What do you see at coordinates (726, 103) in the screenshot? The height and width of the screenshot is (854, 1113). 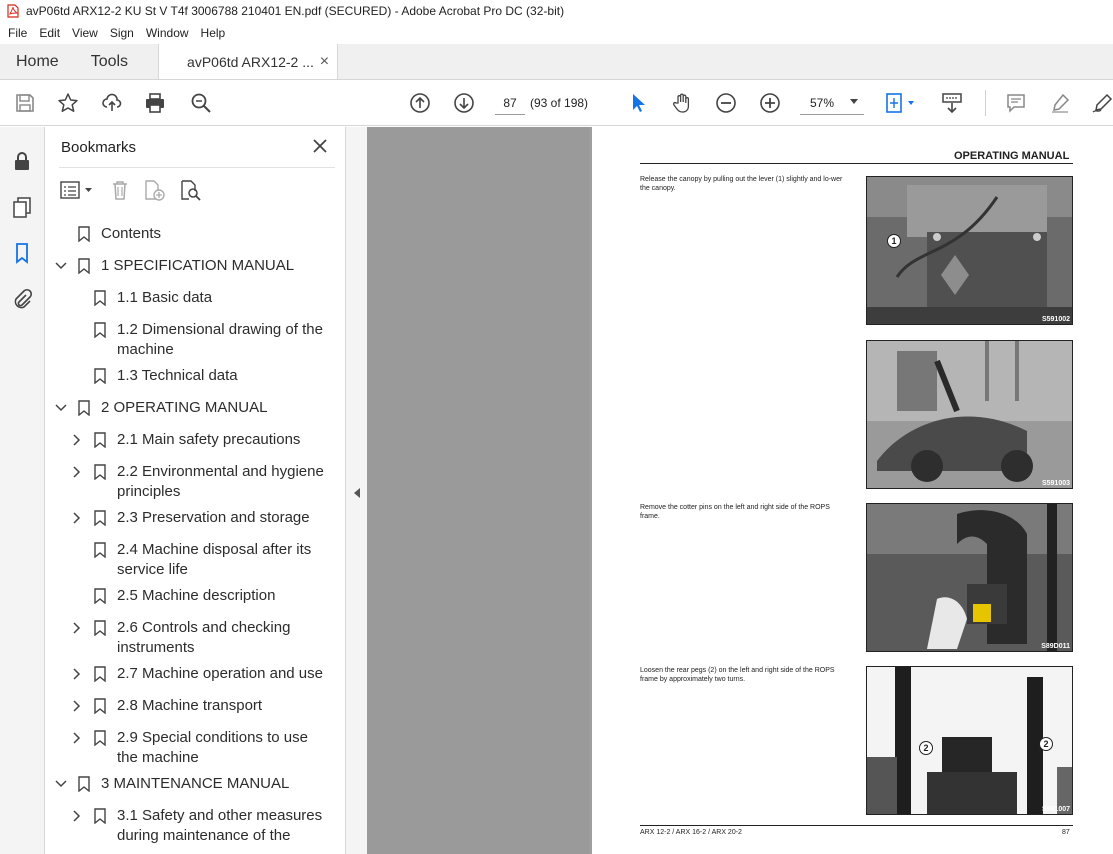 I see `zoom-out-icon` at bounding box center [726, 103].